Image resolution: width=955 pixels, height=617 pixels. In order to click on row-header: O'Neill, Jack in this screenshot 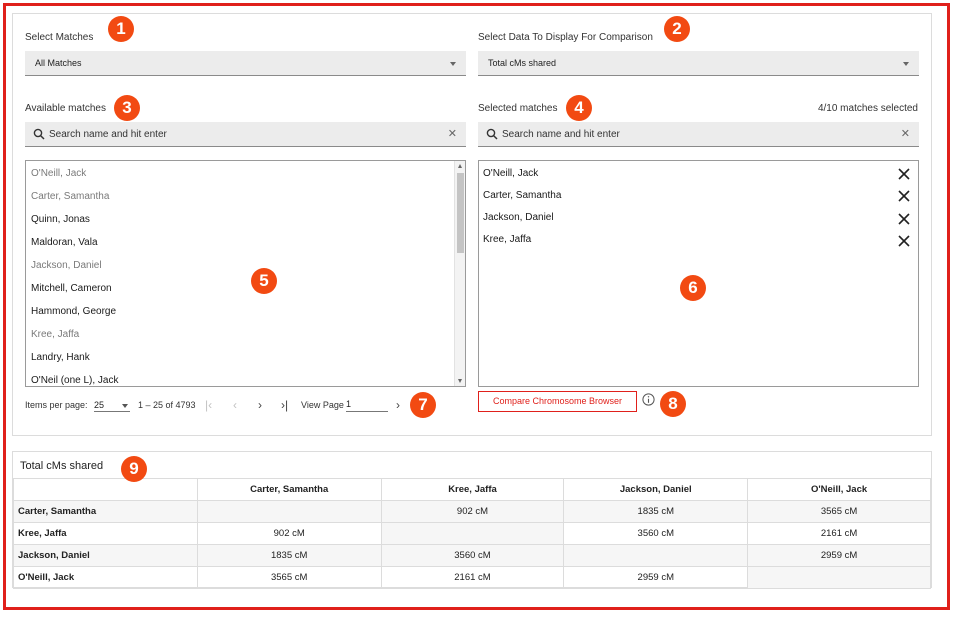, I will do `click(105, 577)`.